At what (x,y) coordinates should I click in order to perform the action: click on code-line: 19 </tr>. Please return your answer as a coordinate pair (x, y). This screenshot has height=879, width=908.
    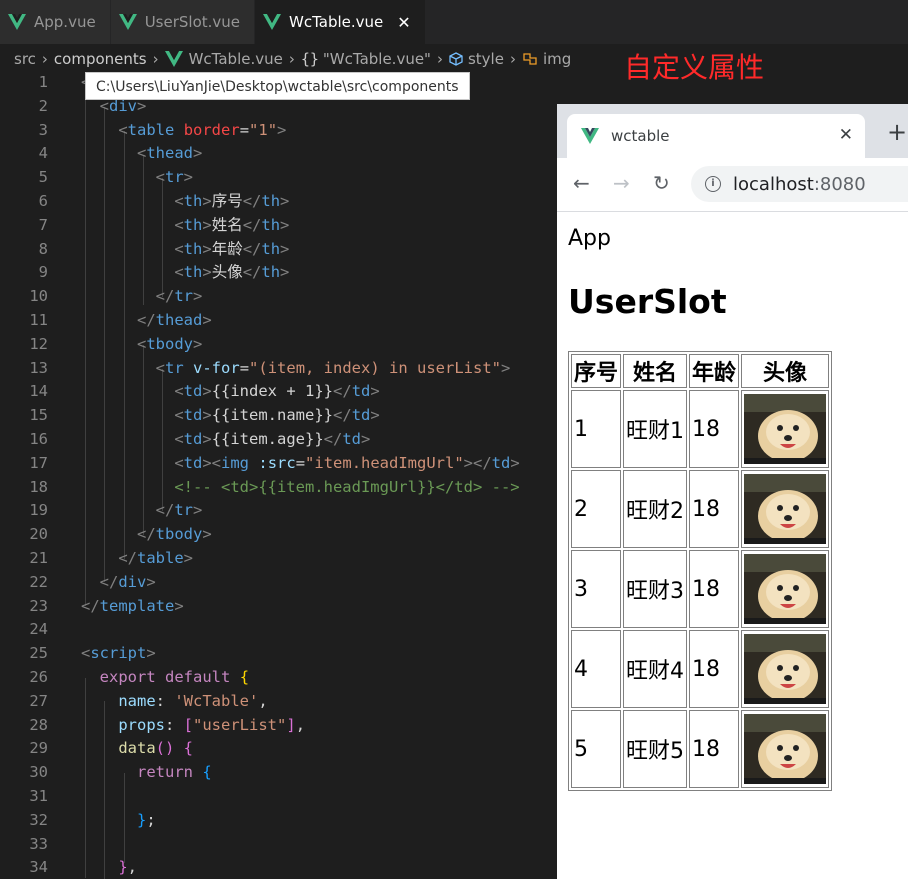
    Looking at the image, I should click on (278, 511).